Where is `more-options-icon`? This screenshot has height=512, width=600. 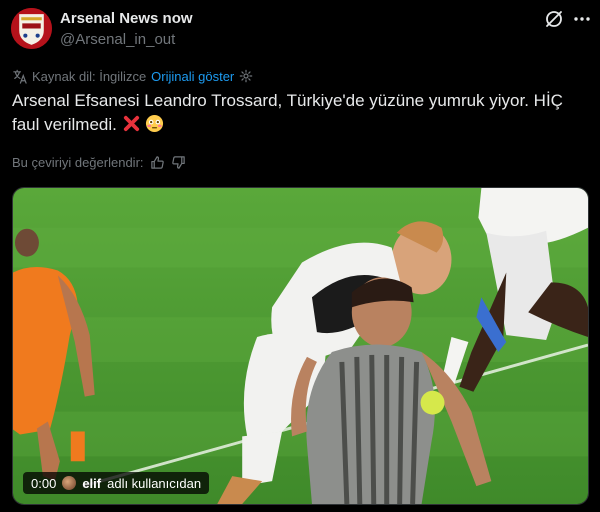 more-options-icon is located at coordinates (582, 19).